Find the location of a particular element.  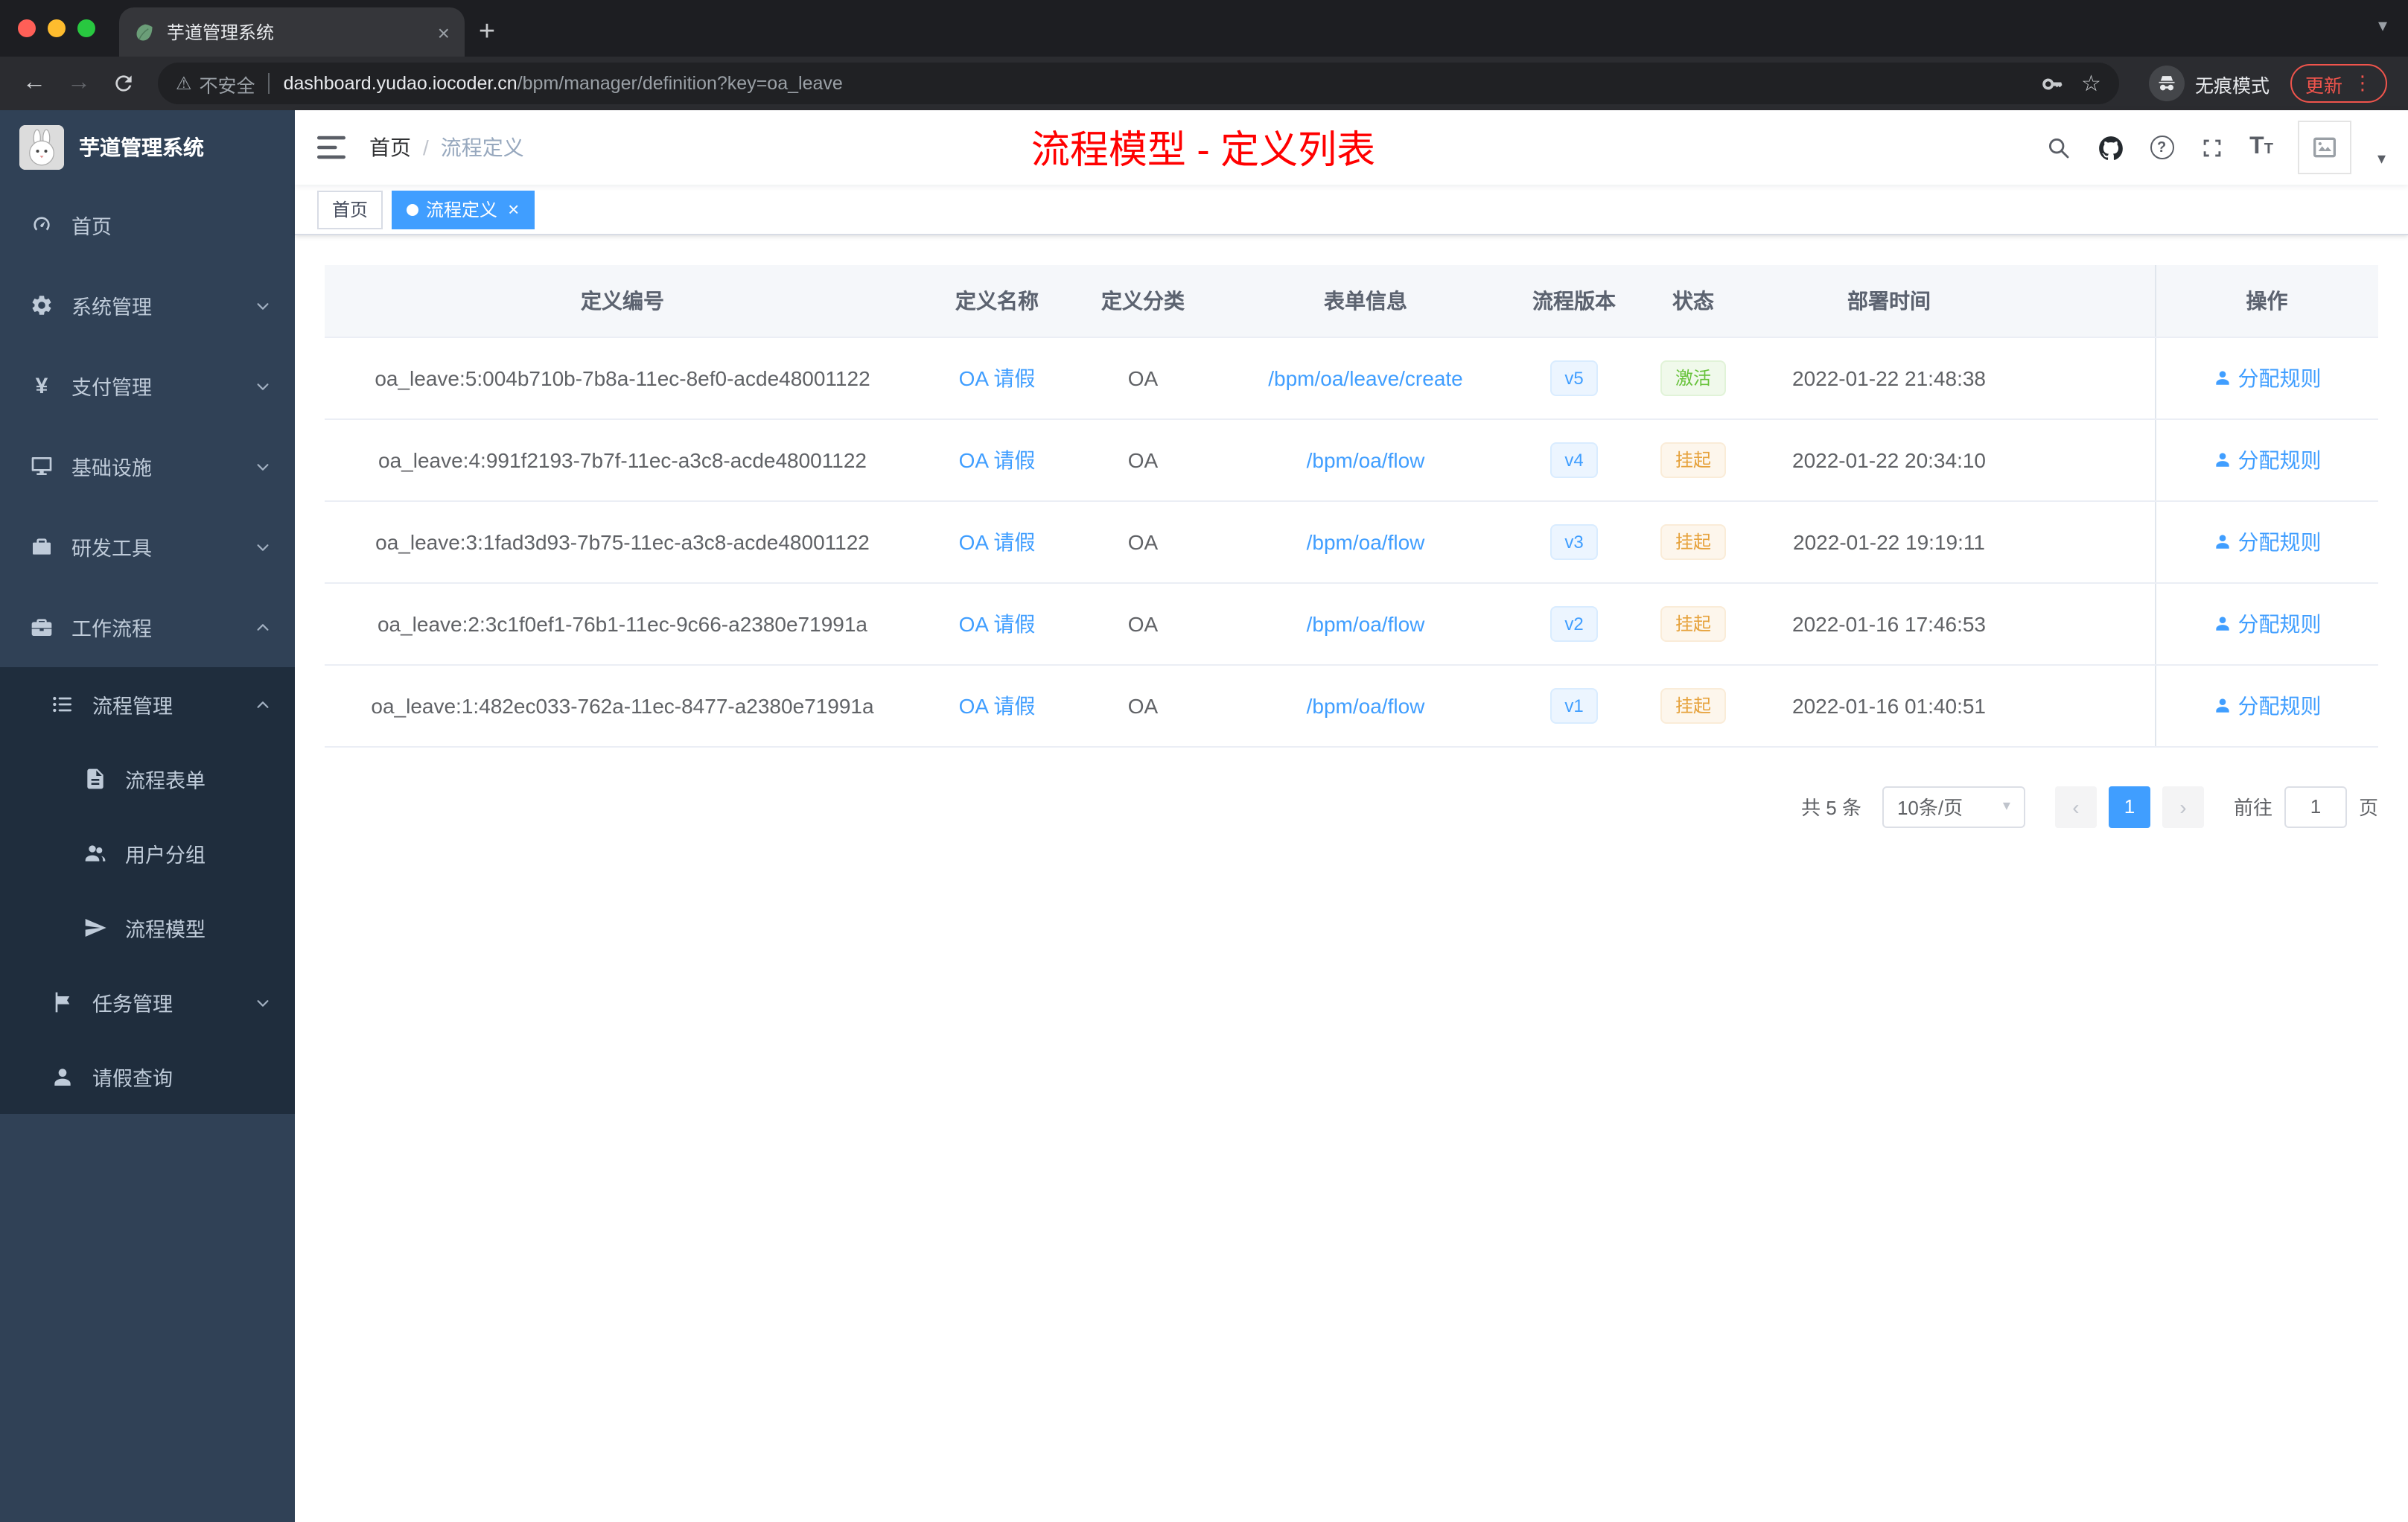

sidebar-item-leave-query: 请假查询 is located at coordinates (147, 1076).